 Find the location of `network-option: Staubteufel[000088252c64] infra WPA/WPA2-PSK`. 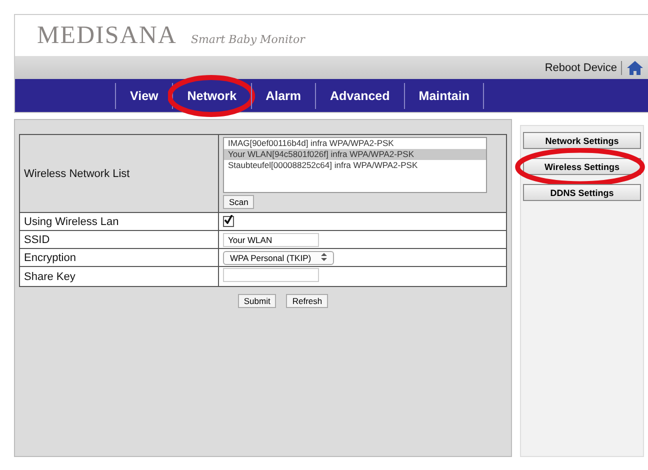

network-option: Staubteufel[000088252c64] infra WPA/WPA2-PSK is located at coordinates (355, 165).